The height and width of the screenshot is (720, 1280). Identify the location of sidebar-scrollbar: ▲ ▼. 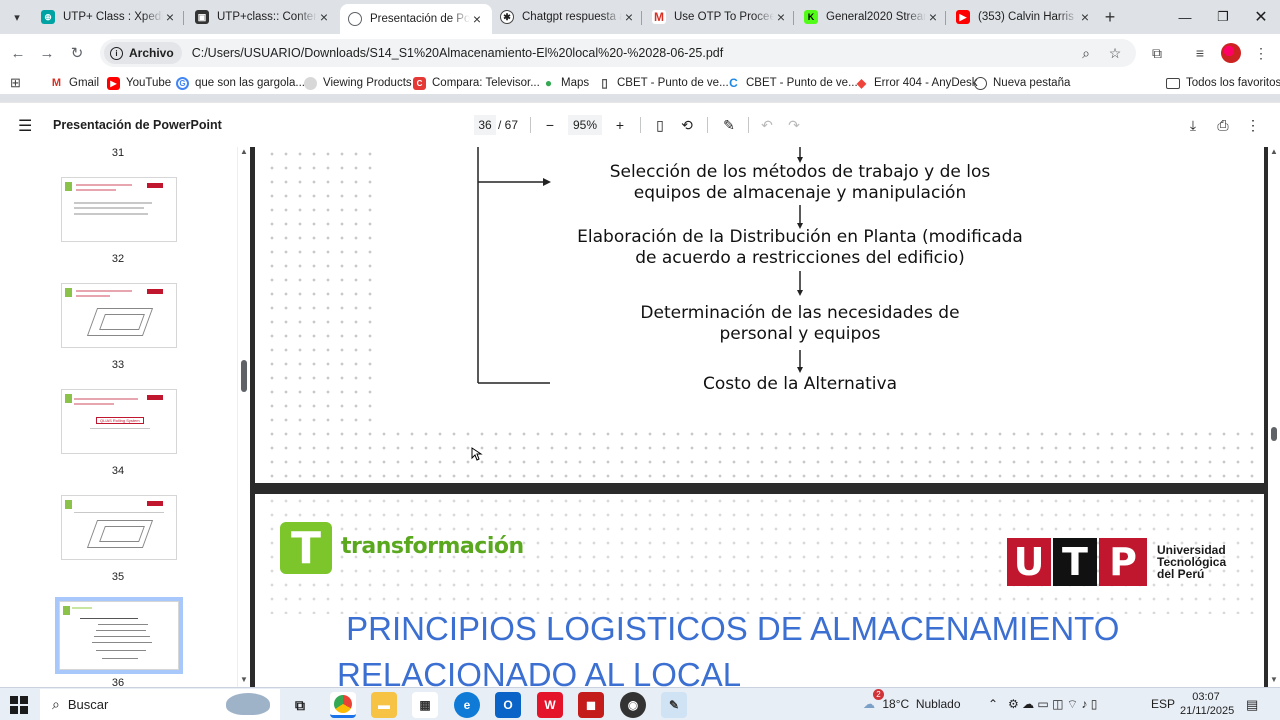
(243, 417).